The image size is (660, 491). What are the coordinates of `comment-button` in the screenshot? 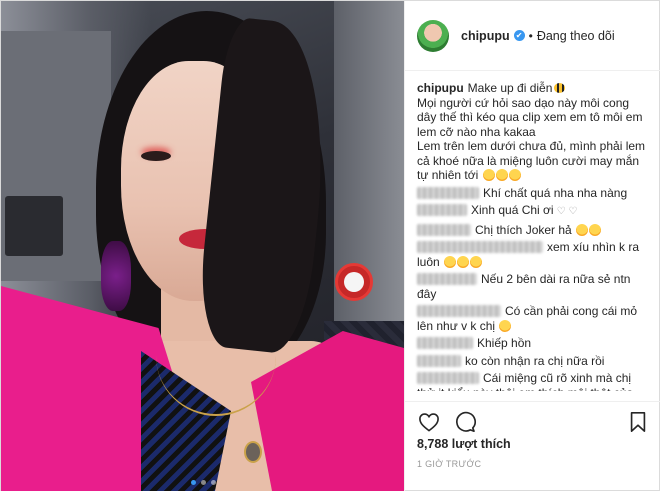 It's located at (465, 422).